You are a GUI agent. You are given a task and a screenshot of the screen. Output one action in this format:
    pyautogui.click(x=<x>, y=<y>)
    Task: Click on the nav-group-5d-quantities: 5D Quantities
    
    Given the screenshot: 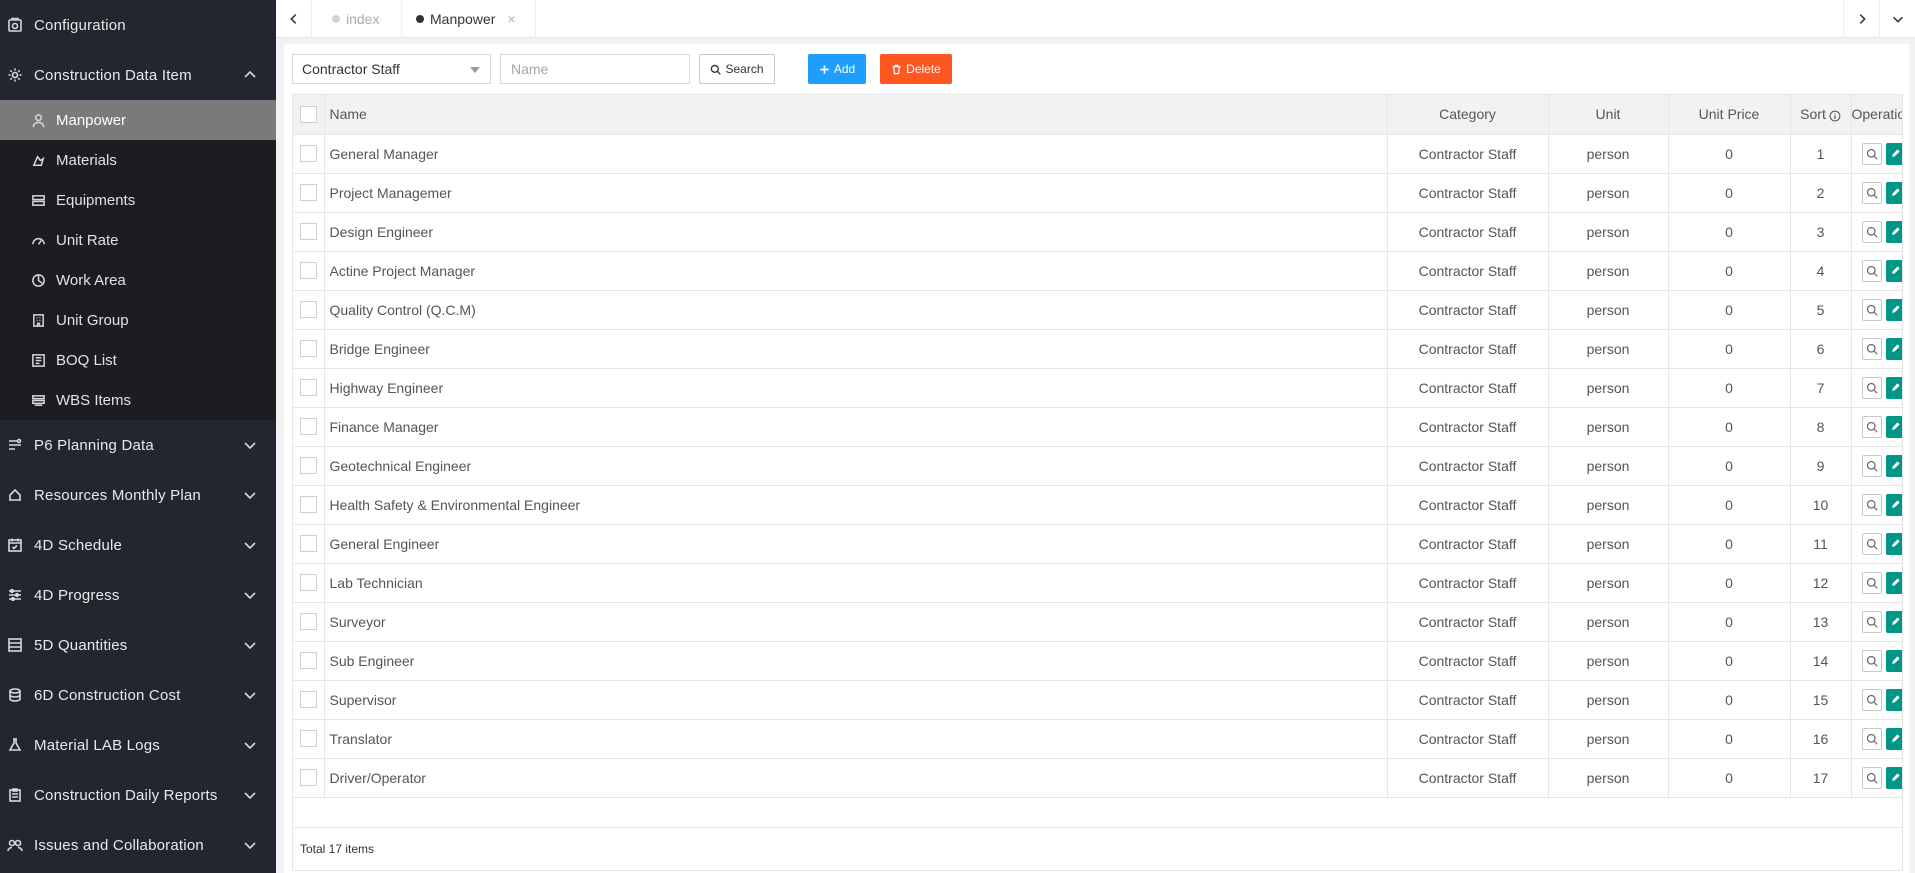 What is the action you would take?
    pyautogui.click(x=138, y=645)
    